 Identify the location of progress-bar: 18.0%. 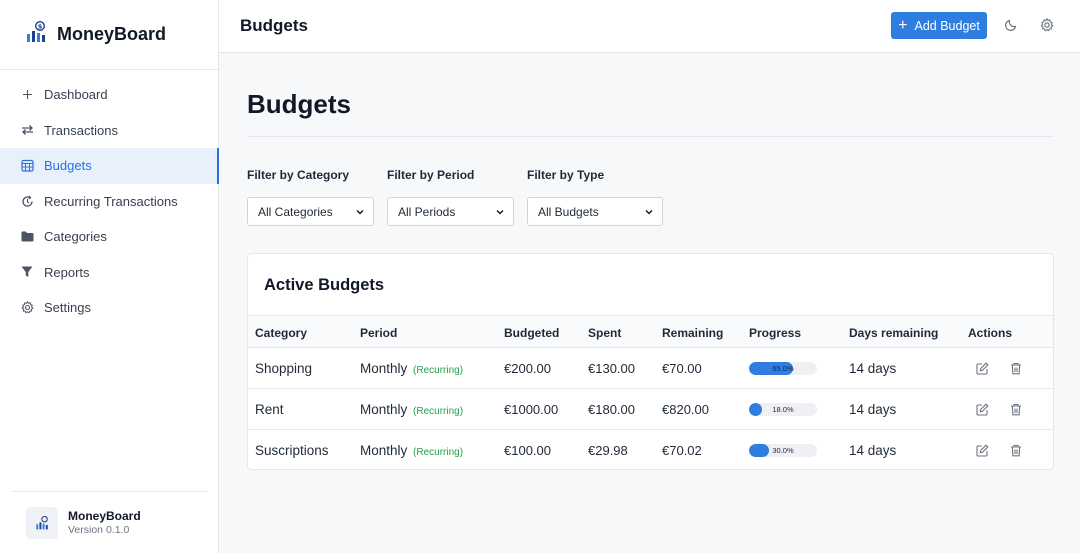
(783, 409).